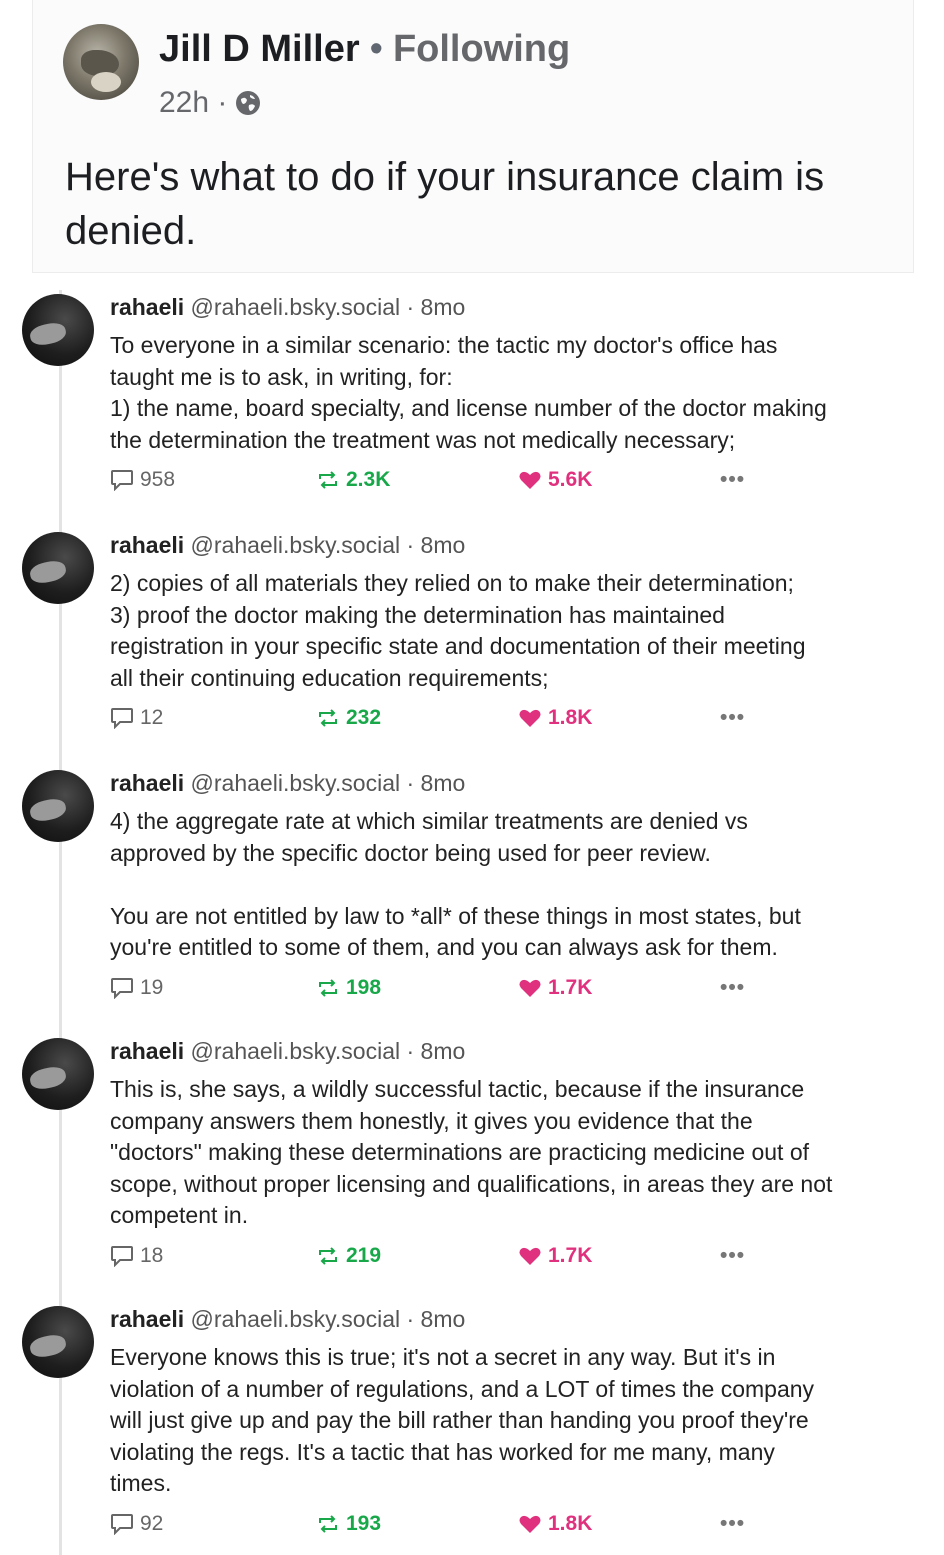  I want to click on post-actions: 92 193 1.8K •••, so click(490, 1526).